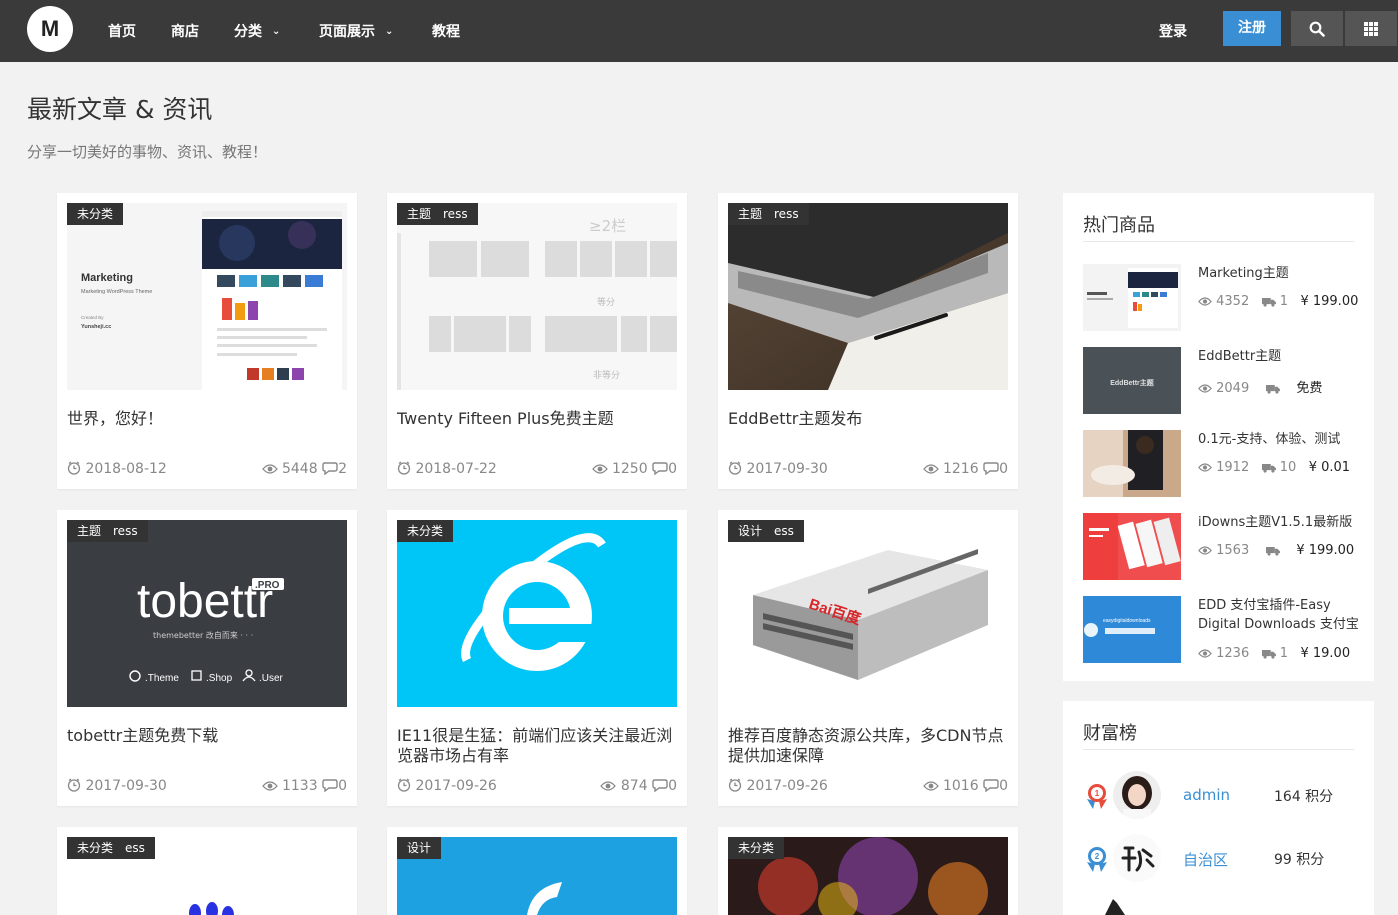 Image resolution: width=1398 pixels, height=915 pixels. I want to click on product-item: iDowns主题V1.5.1最新版 1563 ¥ 199.00, so click(1223, 547).